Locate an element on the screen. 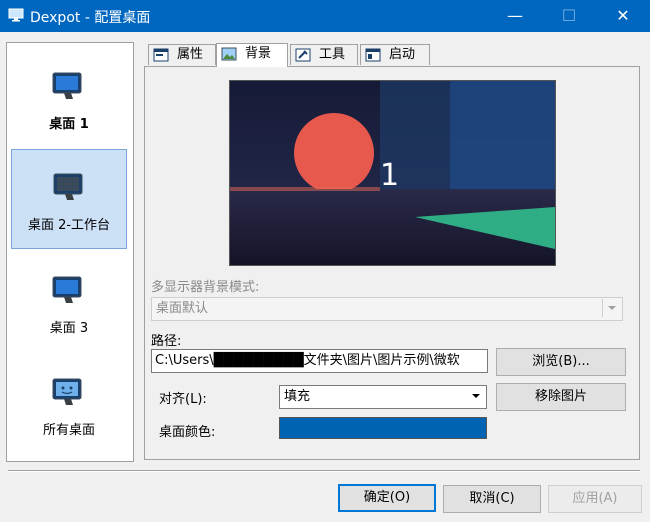 This screenshot has height=522, width=650. align-select: 填充 is located at coordinates (383, 397).